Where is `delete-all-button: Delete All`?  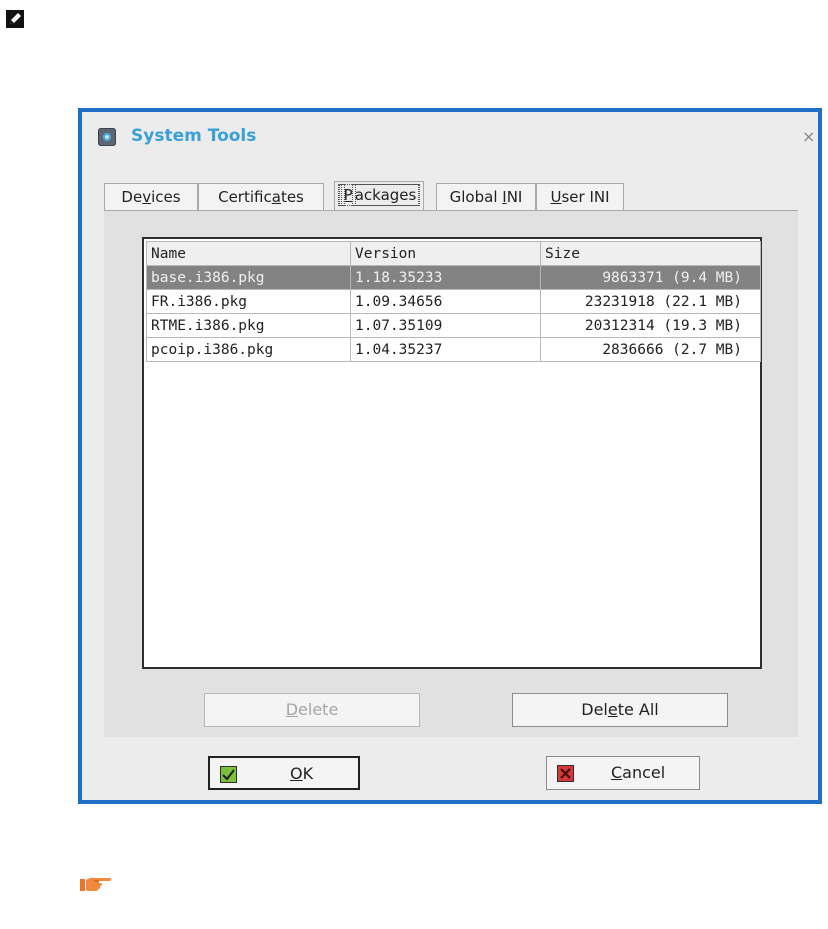
delete-all-button: Delete All is located at coordinates (620, 710).